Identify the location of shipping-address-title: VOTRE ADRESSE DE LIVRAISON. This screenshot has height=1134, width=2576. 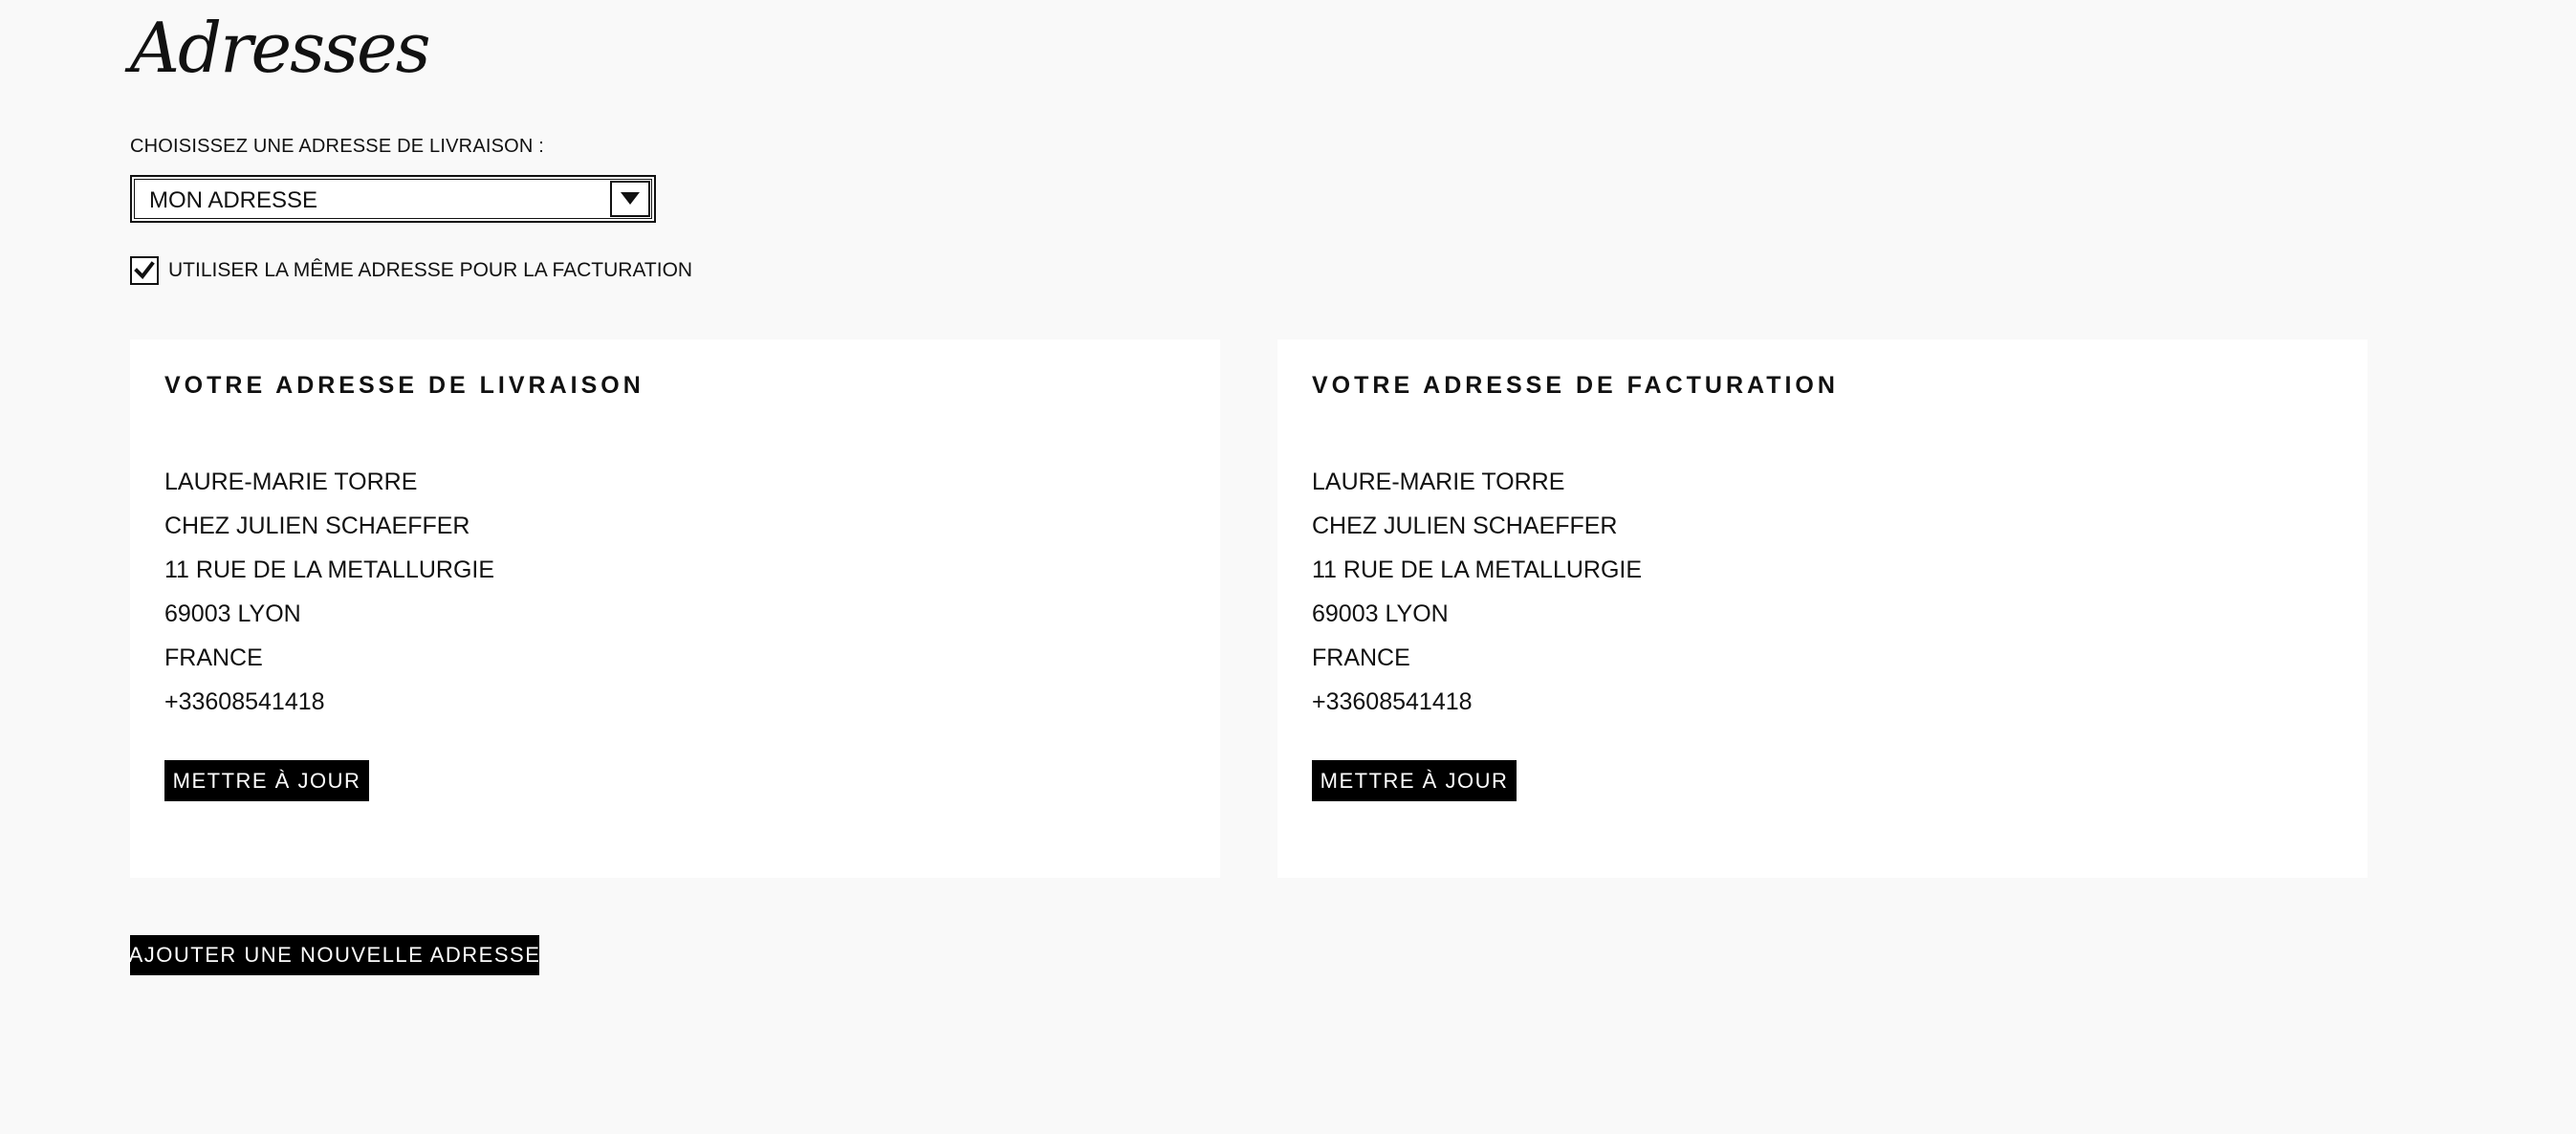
(404, 386).